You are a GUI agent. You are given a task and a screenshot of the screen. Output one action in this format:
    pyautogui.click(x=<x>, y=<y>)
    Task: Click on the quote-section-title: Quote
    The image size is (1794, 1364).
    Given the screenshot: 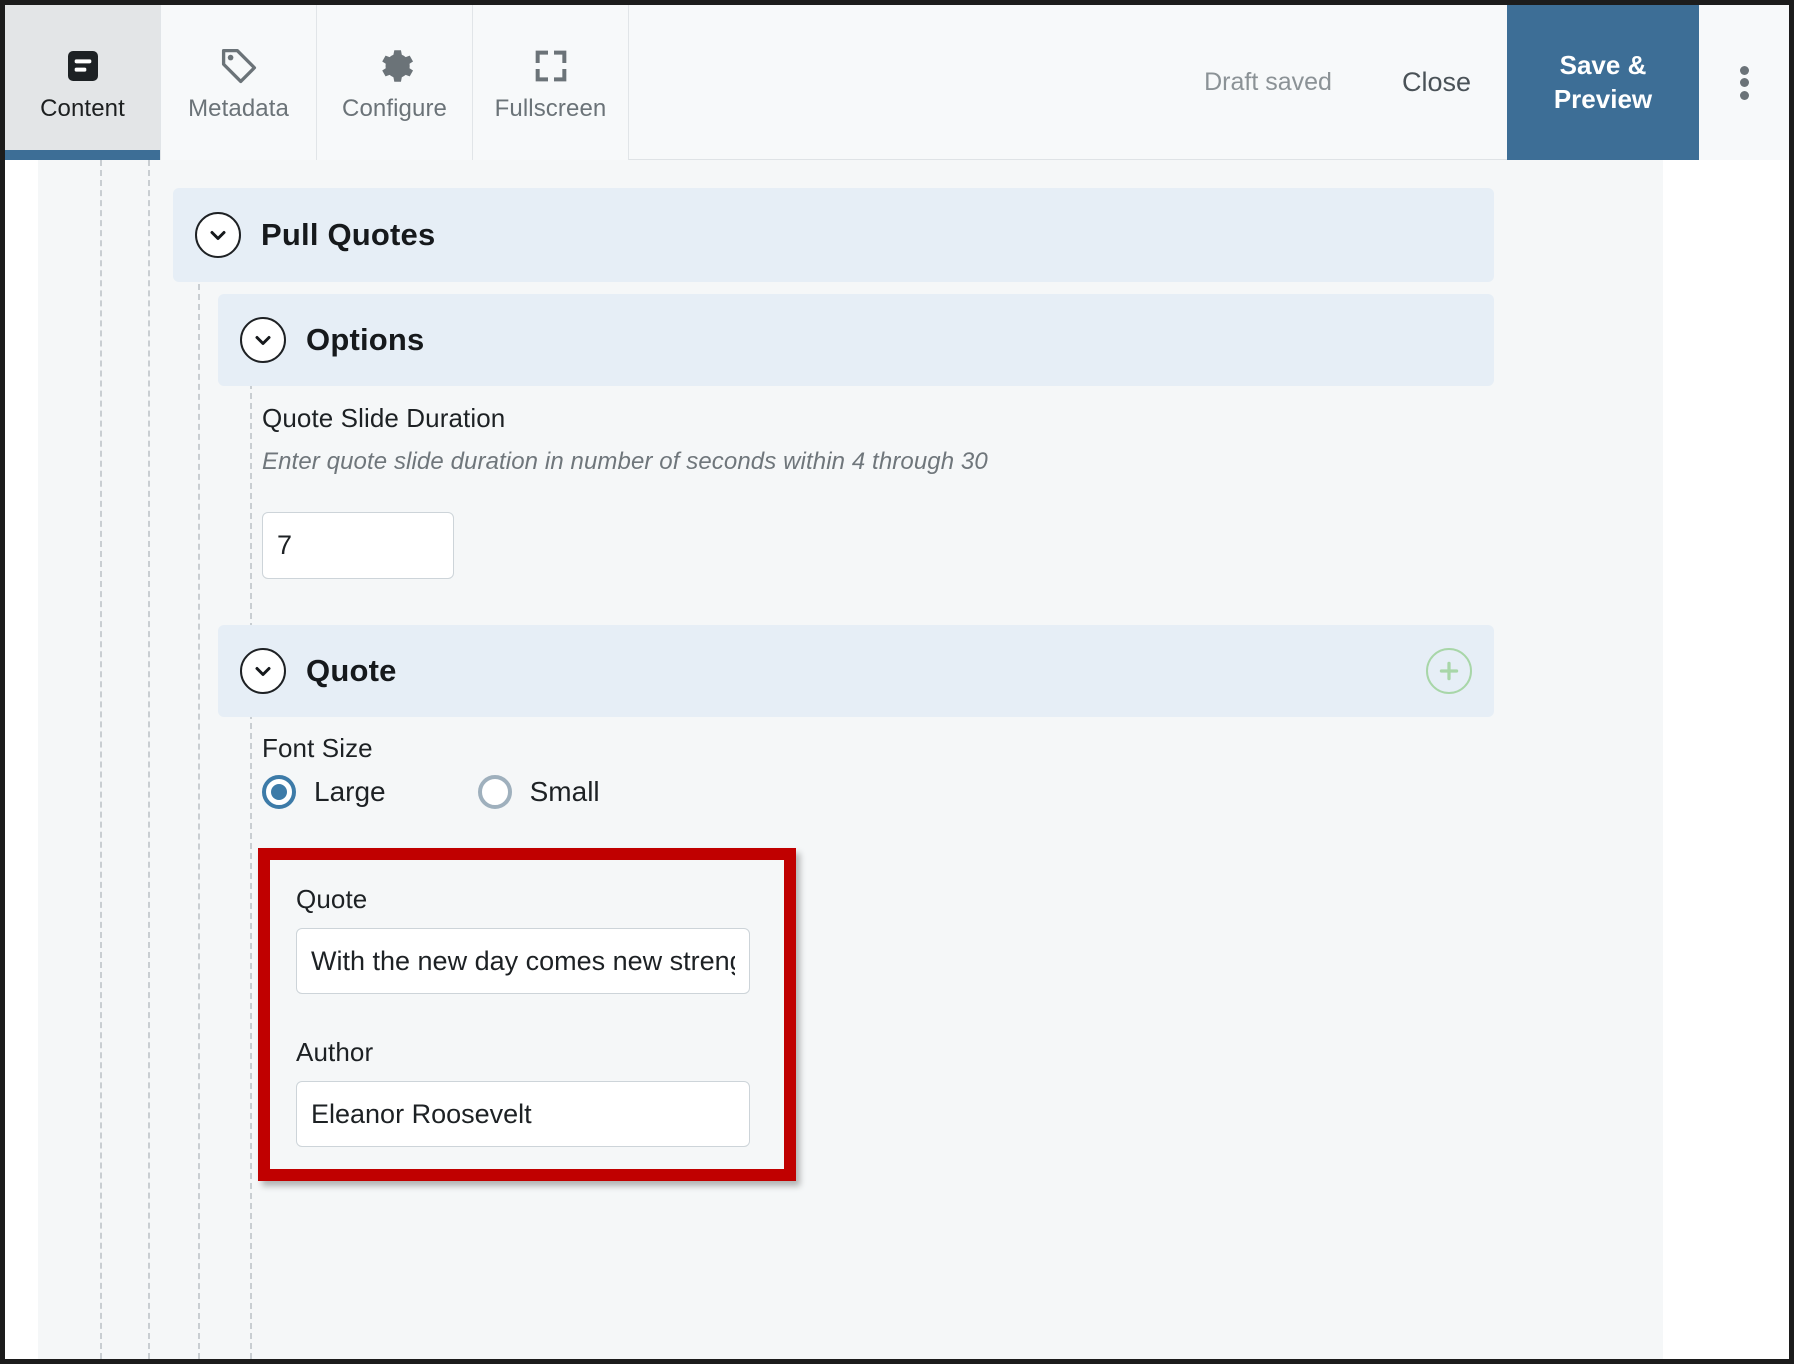 What is the action you would take?
    pyautogui.click(x=351, y=670)
    